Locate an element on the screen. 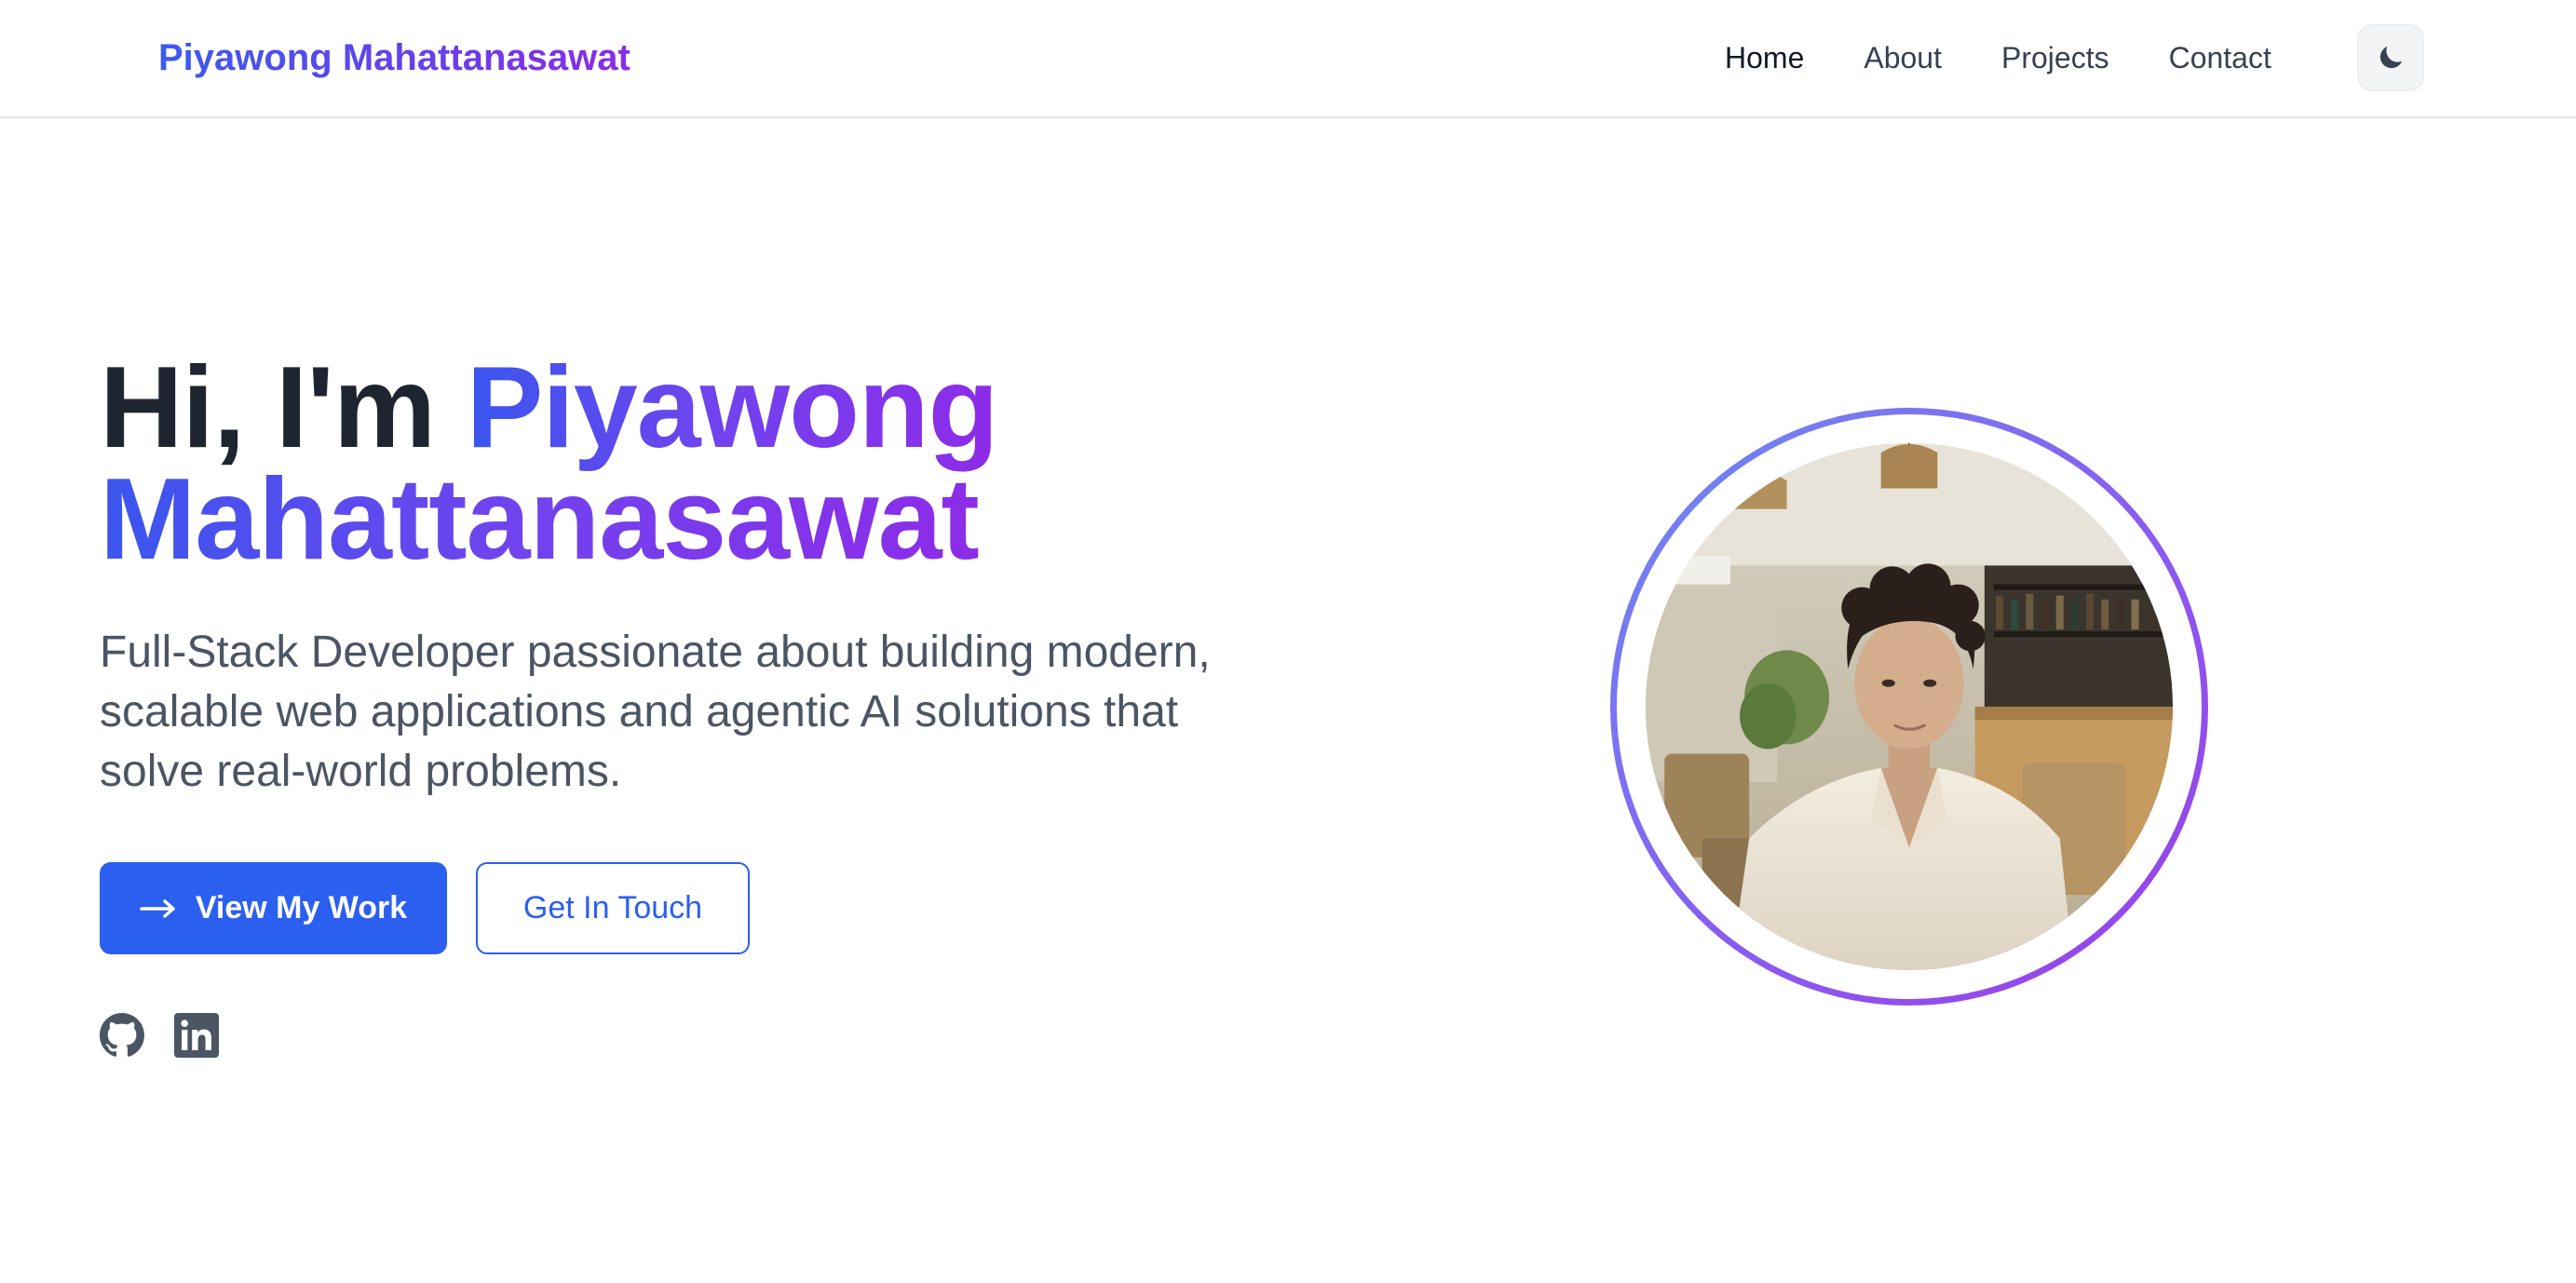  nav-link-about: About is located at coordinates (1903, 57).